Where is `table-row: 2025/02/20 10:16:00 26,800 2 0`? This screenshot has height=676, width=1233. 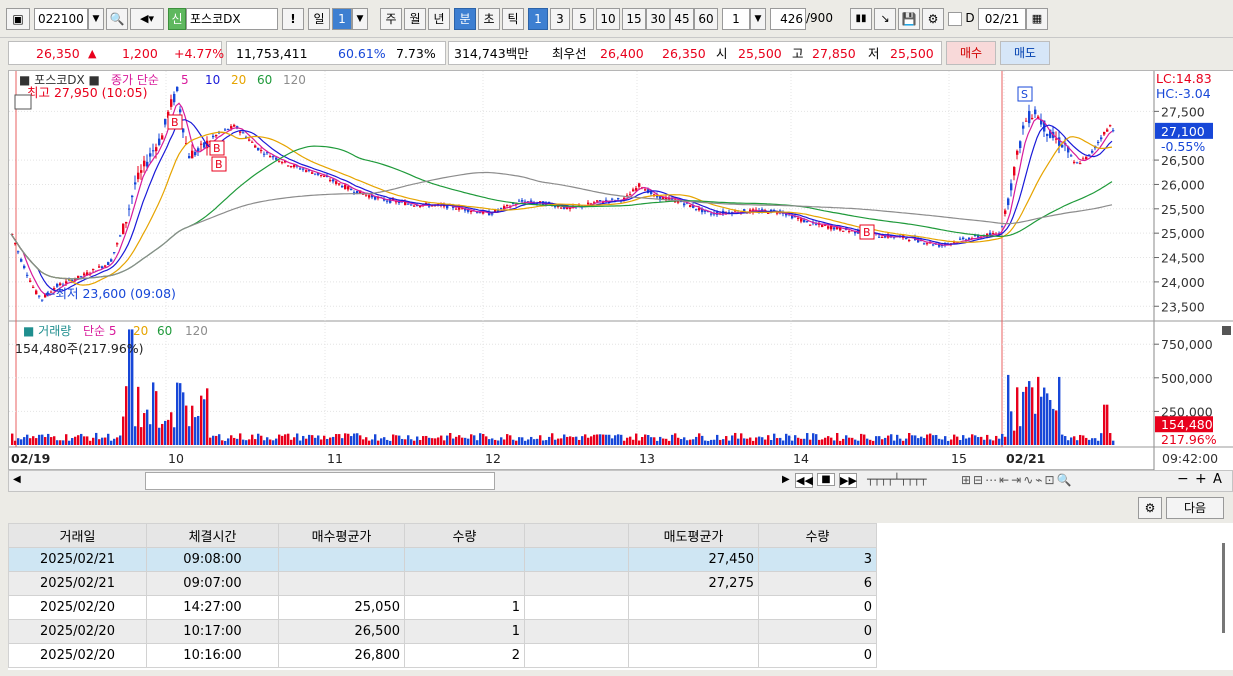 table-row: 2025/02/20 10:16:00 26,800 2 0 is located at coordinates (442, 655).